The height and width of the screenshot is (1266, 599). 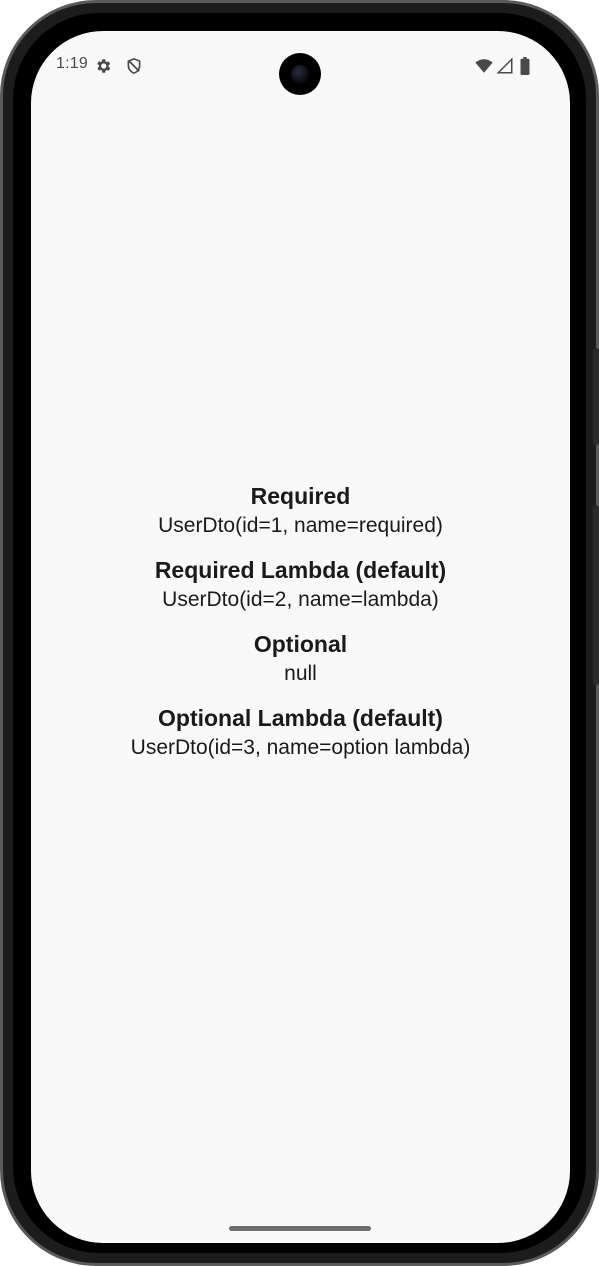 What do you see at coordinates (596, 396) in the screenshot?
I see `power-button` at bounding box center [596, 396].